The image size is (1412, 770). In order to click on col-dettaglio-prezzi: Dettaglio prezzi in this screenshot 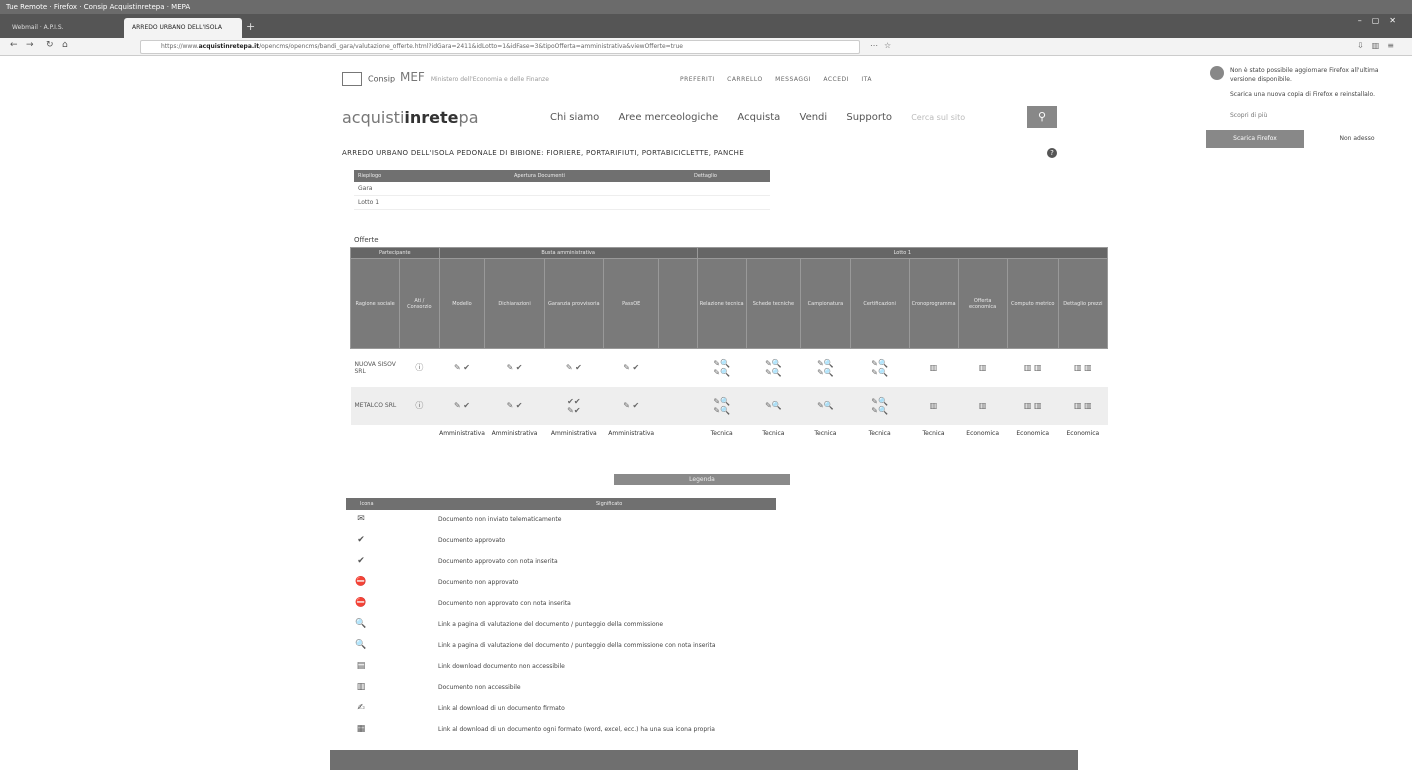, I will do `click(1083, 303)`.